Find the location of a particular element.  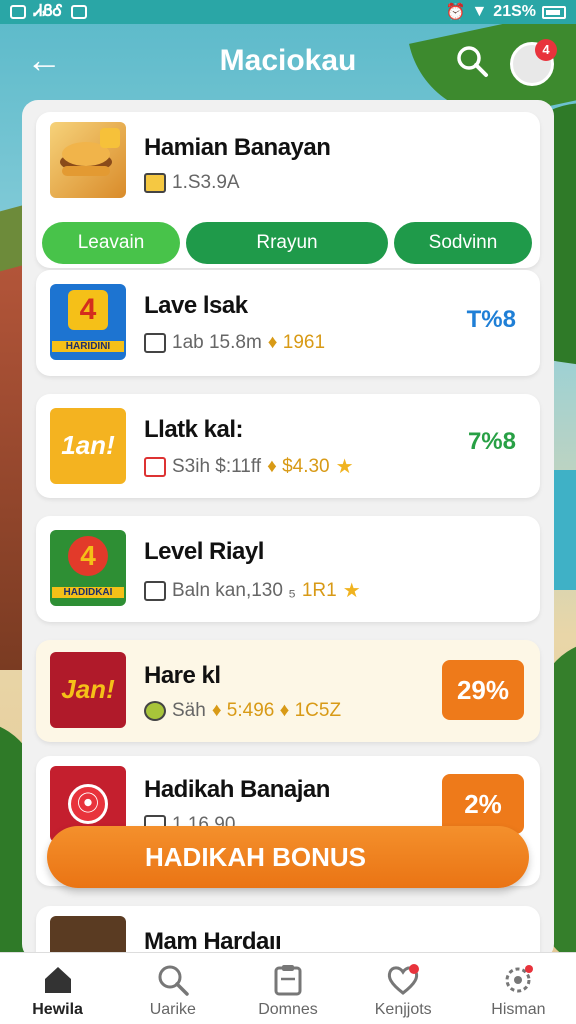

item-meta: S3ih $:11ff ♦ $4.30 ★ is located at coordinates (249, 466).